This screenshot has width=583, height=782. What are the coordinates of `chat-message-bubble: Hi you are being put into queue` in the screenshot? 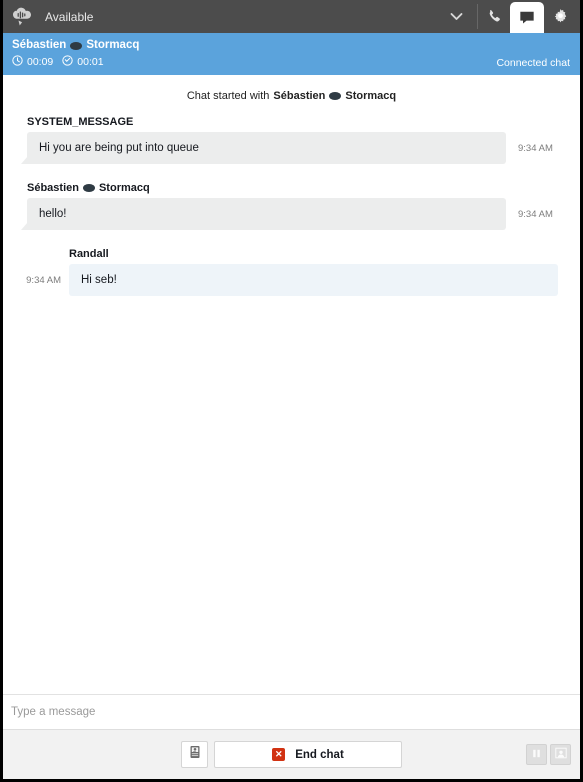 It's located at (263, 148).